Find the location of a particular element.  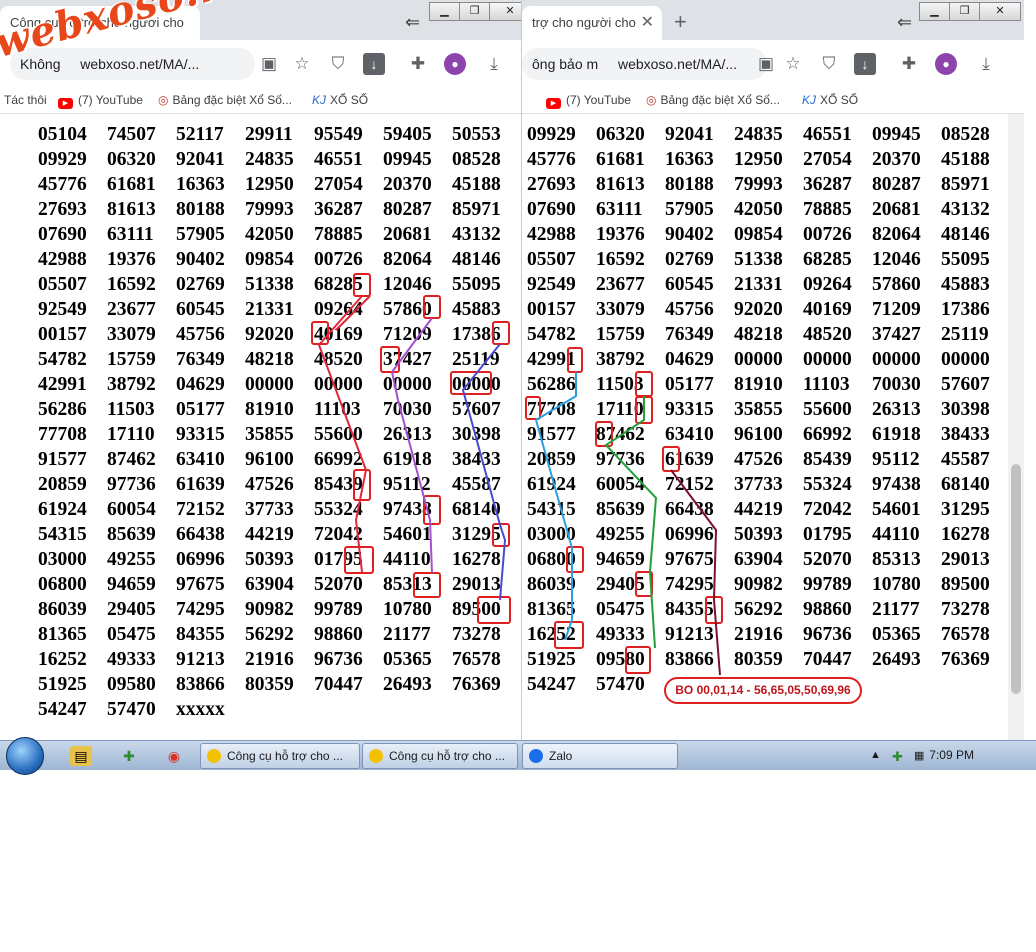

table-cell: 81910 is located at coordinates (269, 409).